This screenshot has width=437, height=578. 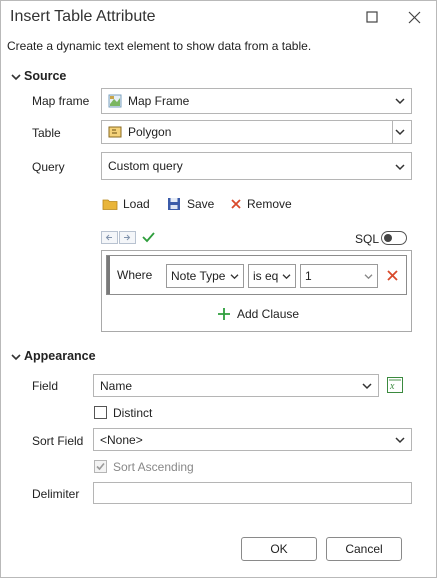 I want to click on clause-value: 1, so click(x=308, y=276).